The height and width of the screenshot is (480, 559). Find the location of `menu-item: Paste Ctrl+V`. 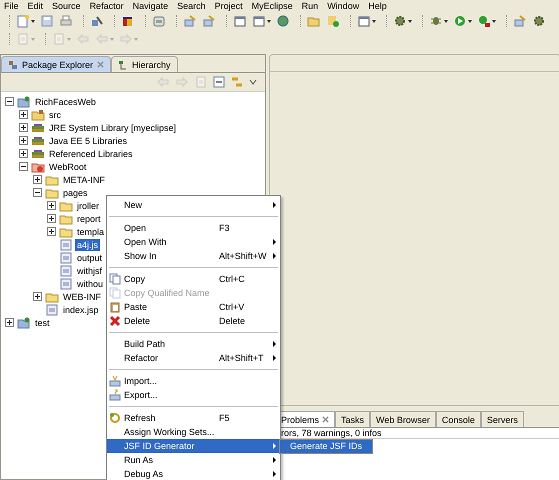

menu-item: Paste Ctrl+V is located at coordinates (193, 307).